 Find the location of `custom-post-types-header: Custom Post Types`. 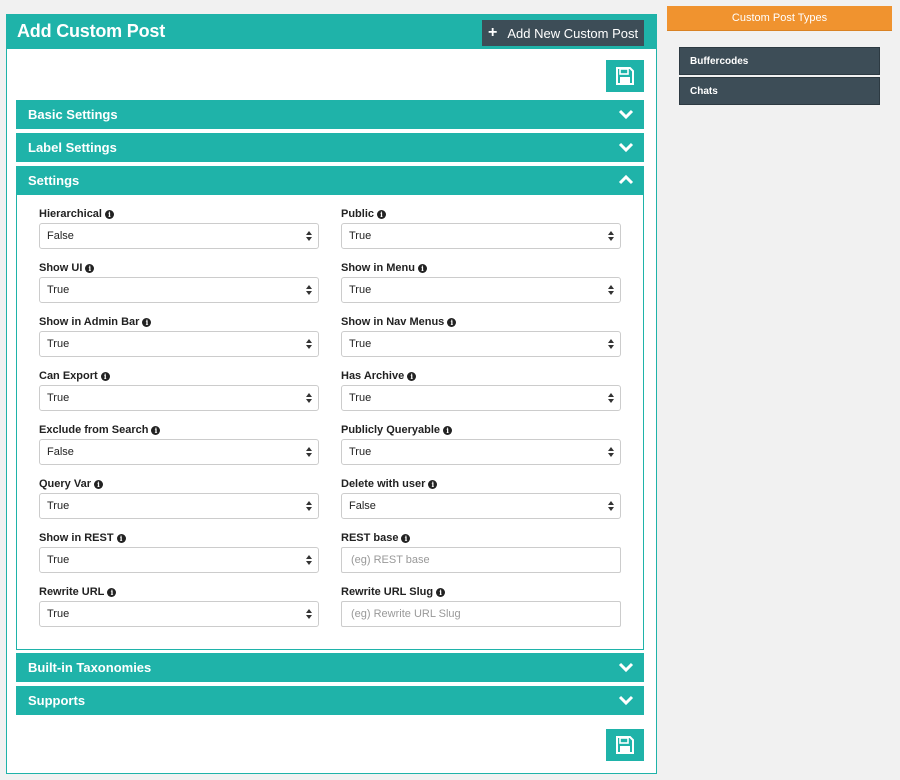

custom-post-types-header: Custom Post Types is located at coordinates (779, 18).